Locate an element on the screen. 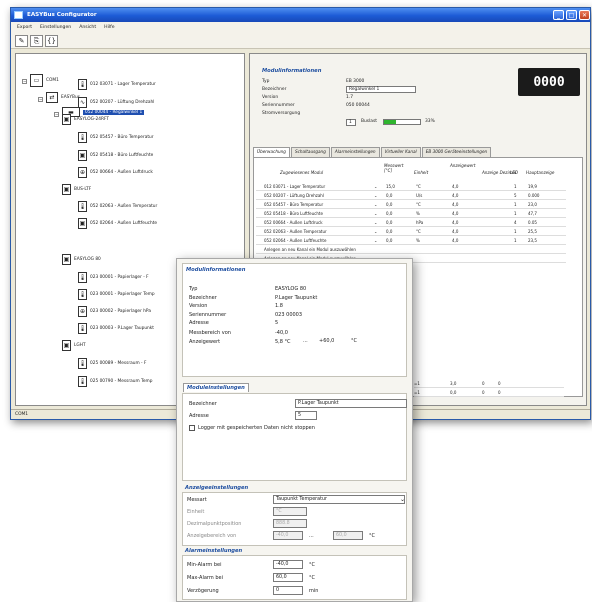 The height and width of the screenshot is (602, 592). max-alarm-input: 60,0 is located at coordinates (288, 577).